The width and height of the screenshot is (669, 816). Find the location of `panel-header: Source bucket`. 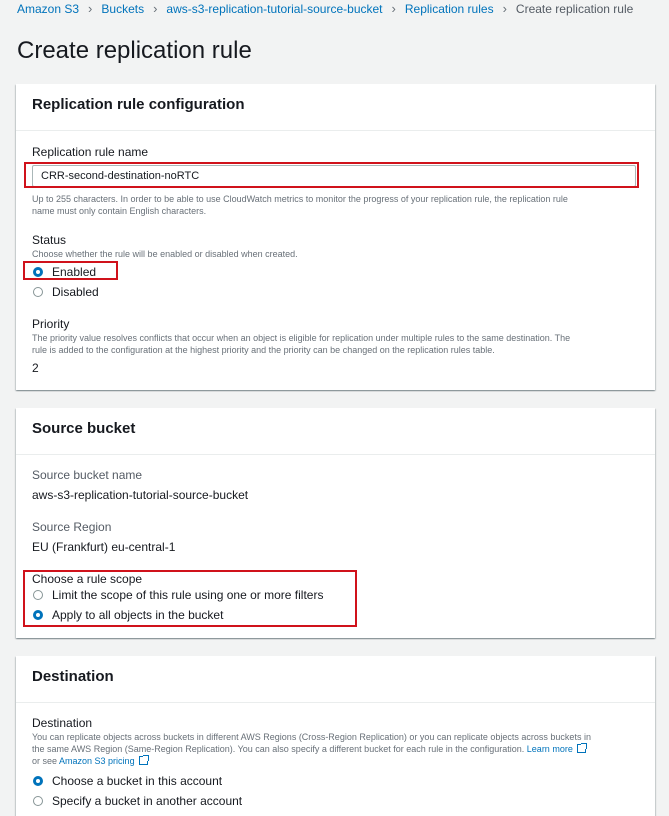

panel-header: Source bucket is located at coordinates (335, 431).